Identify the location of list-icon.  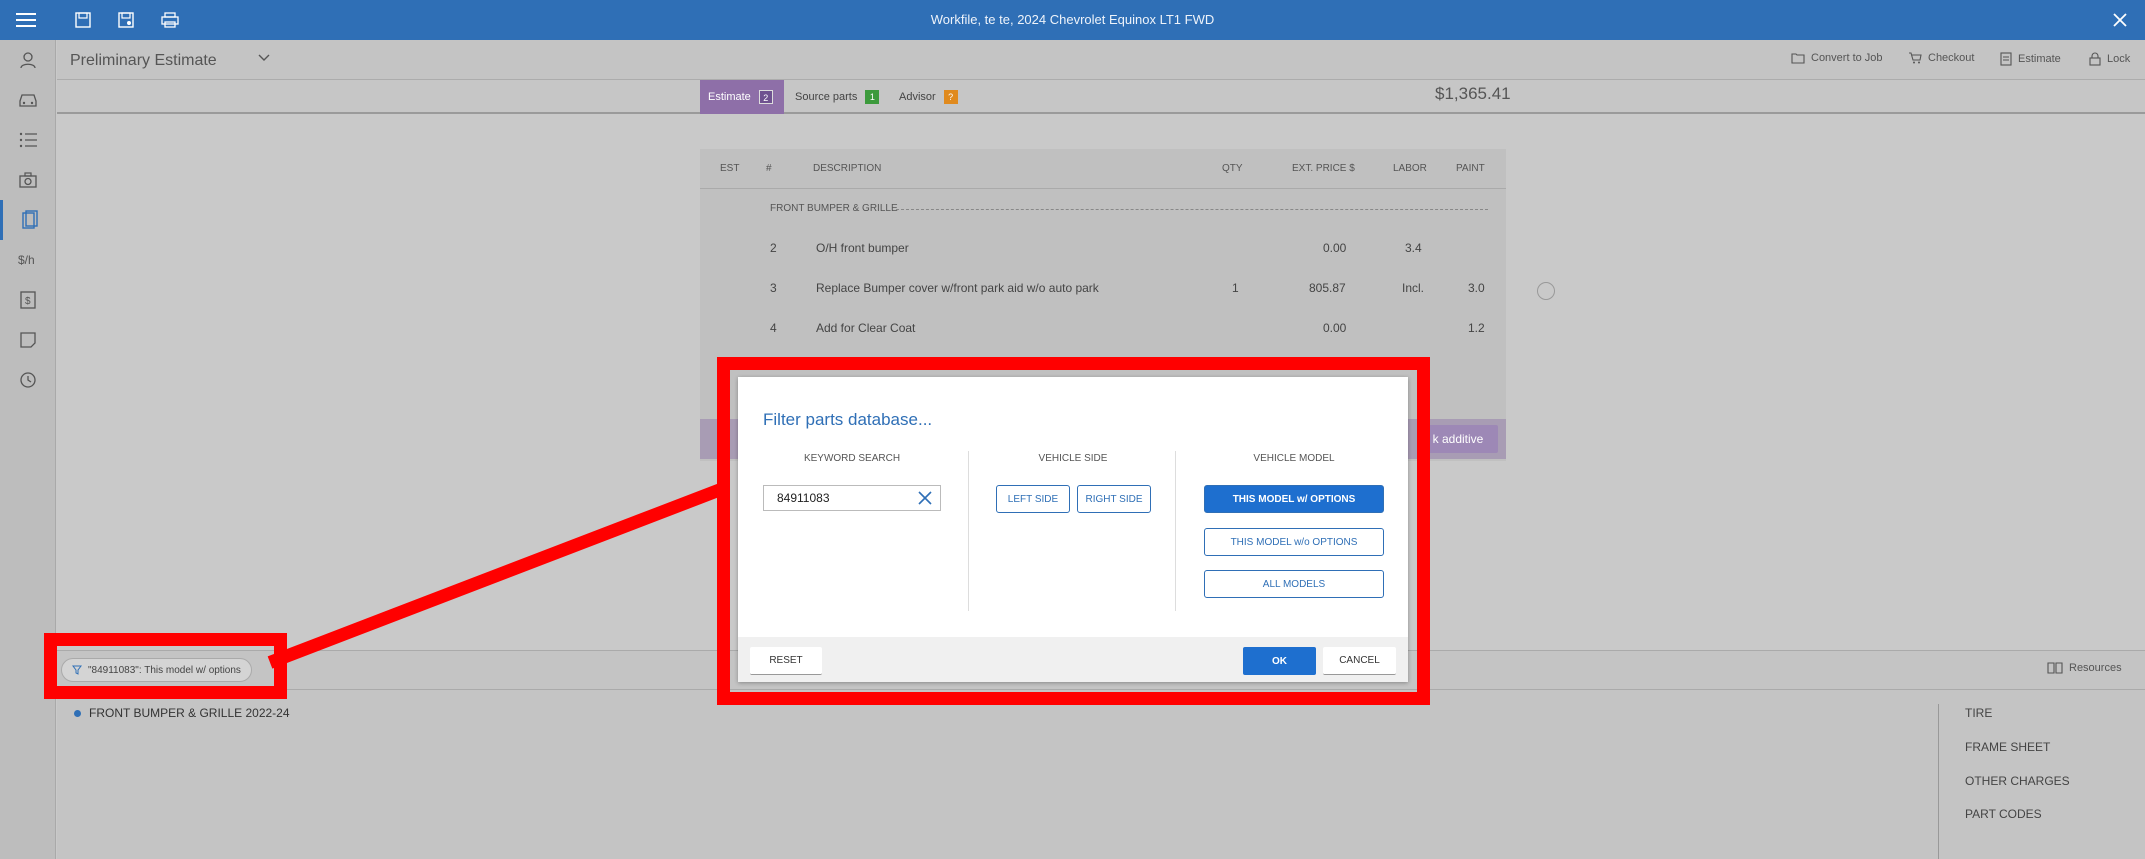
(28, 140).